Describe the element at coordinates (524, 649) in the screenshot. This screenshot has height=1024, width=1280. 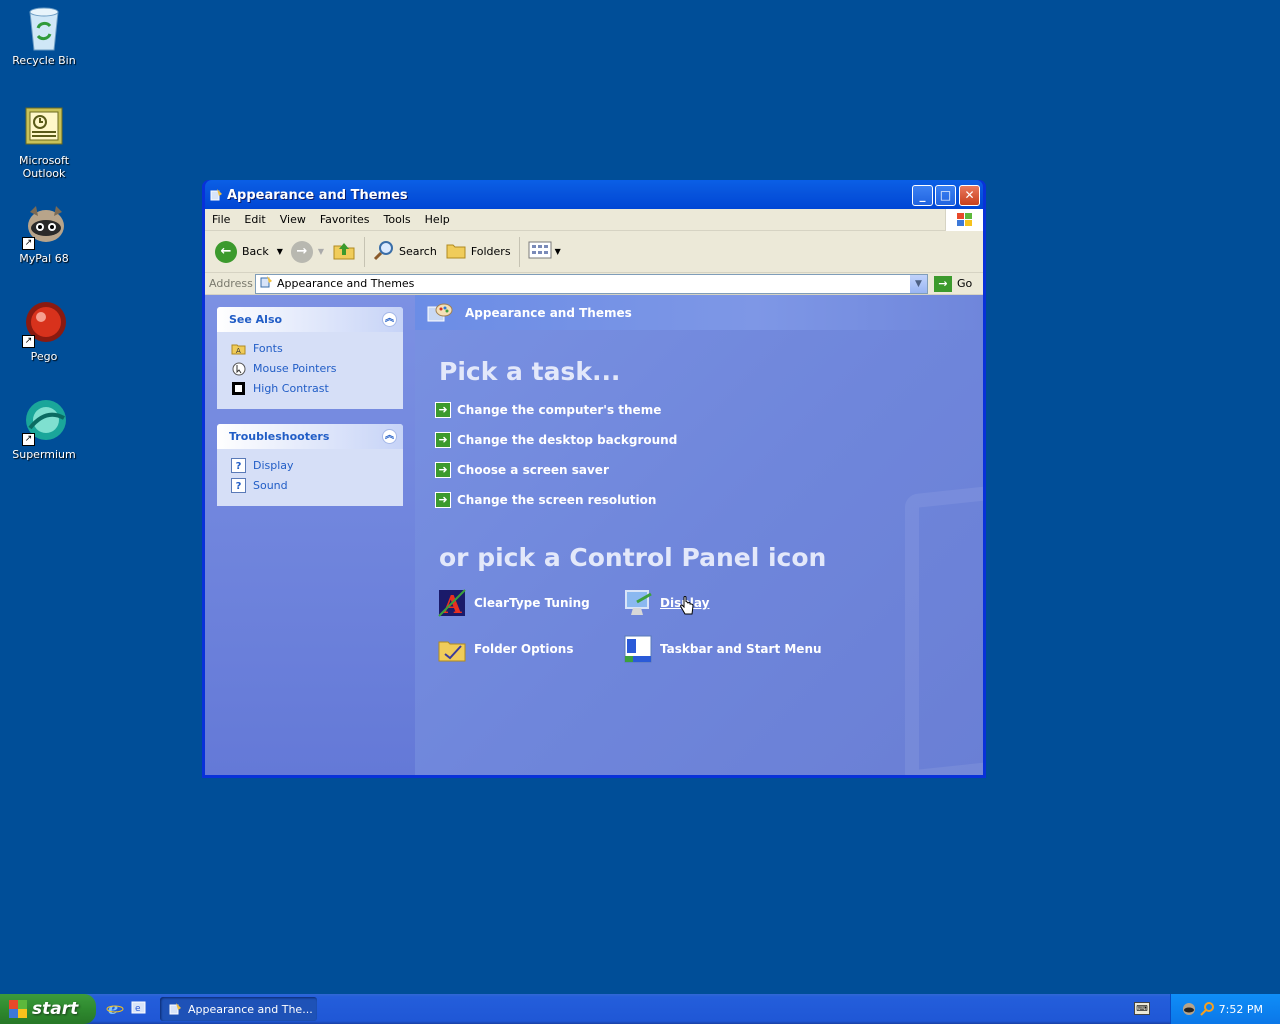
I see `cp-icon-label: Folder Options` at that location.